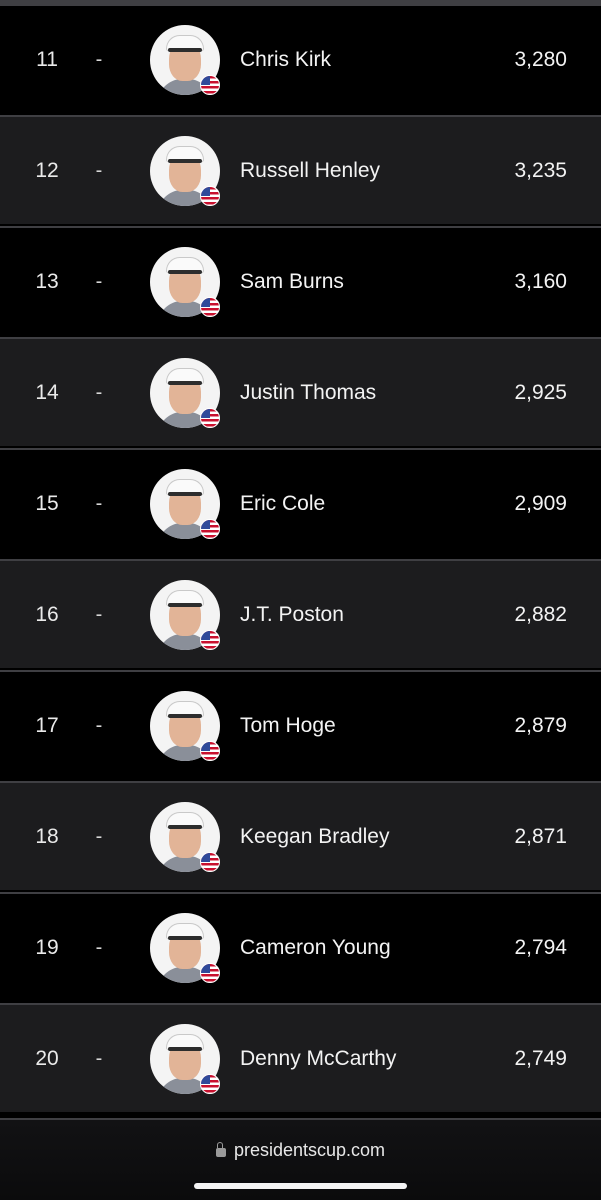 The width and height of the screenshot is (601, 1200). Describe the element at coordinates (540, 1058) in the screenshot. I see `player-points: 2,749` at that location.